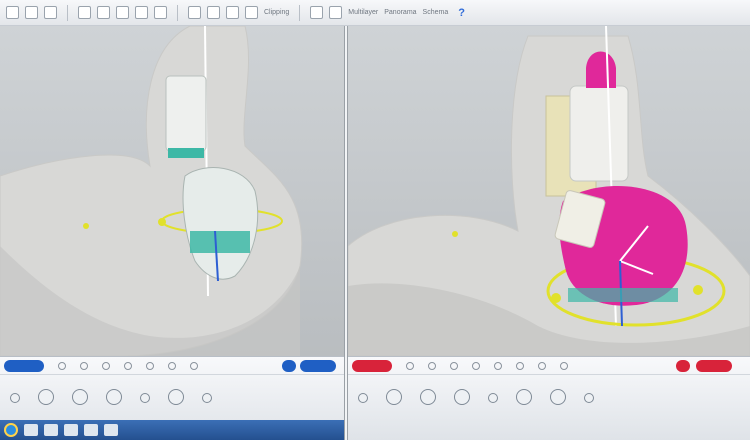  I want to click on menu-icon, so click(12, 12).